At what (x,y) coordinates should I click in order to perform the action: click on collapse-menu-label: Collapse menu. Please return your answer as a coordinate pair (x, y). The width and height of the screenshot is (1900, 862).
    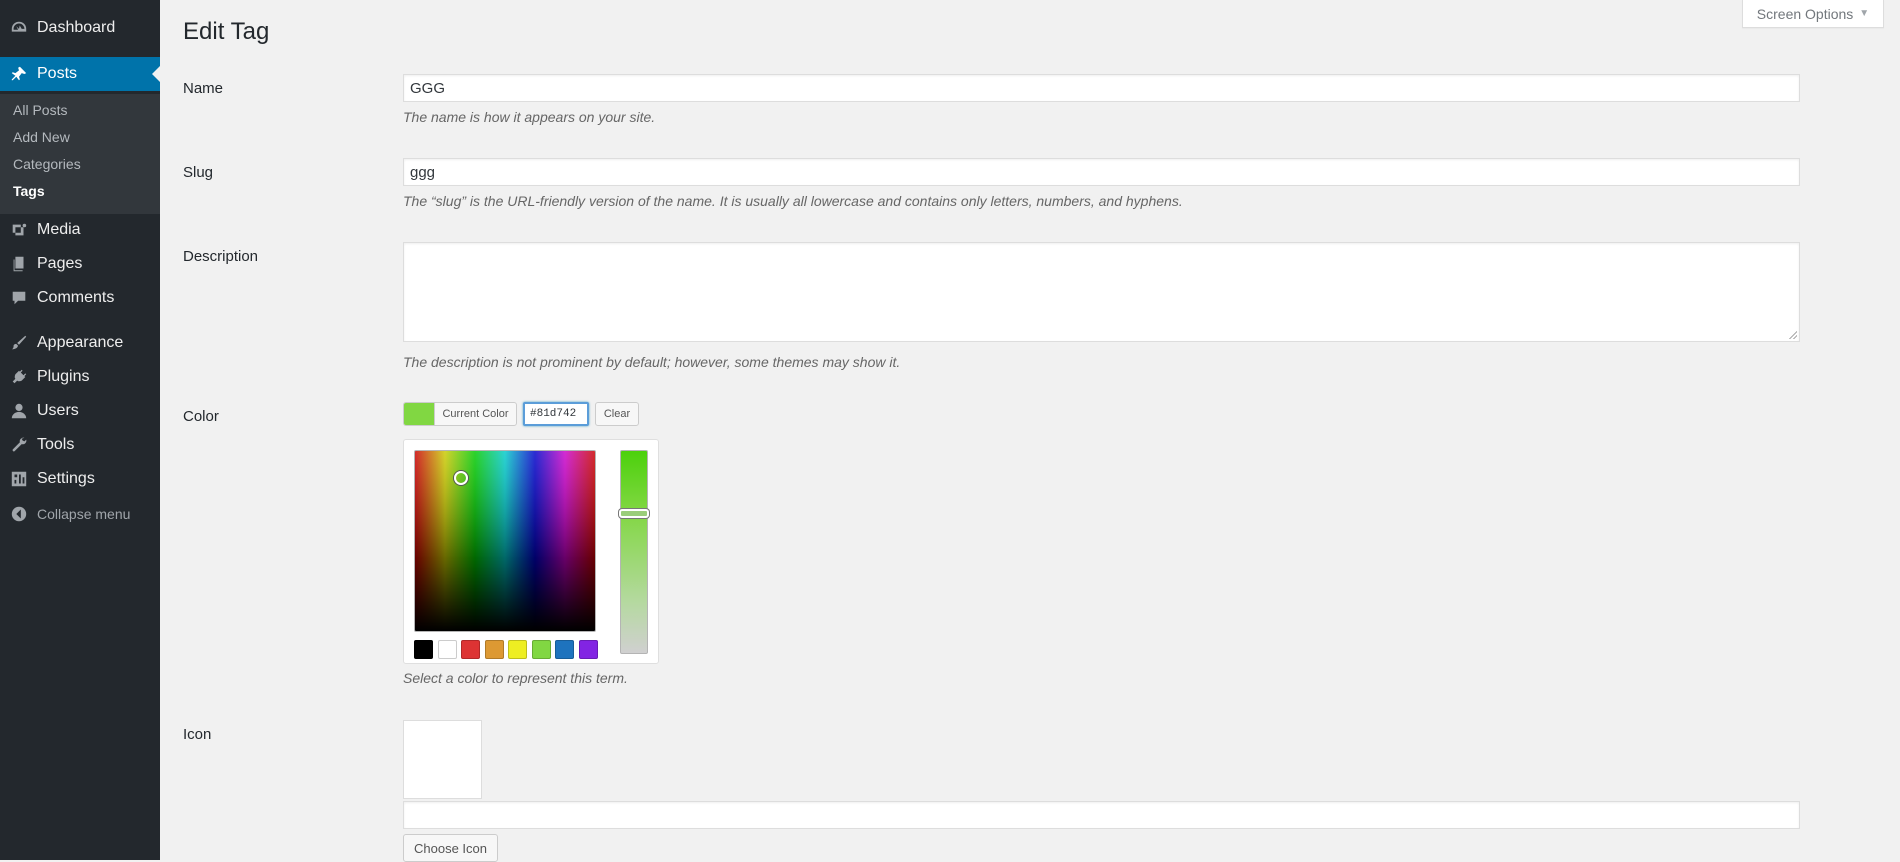
    Looking at the image, I should click on (84, 514).